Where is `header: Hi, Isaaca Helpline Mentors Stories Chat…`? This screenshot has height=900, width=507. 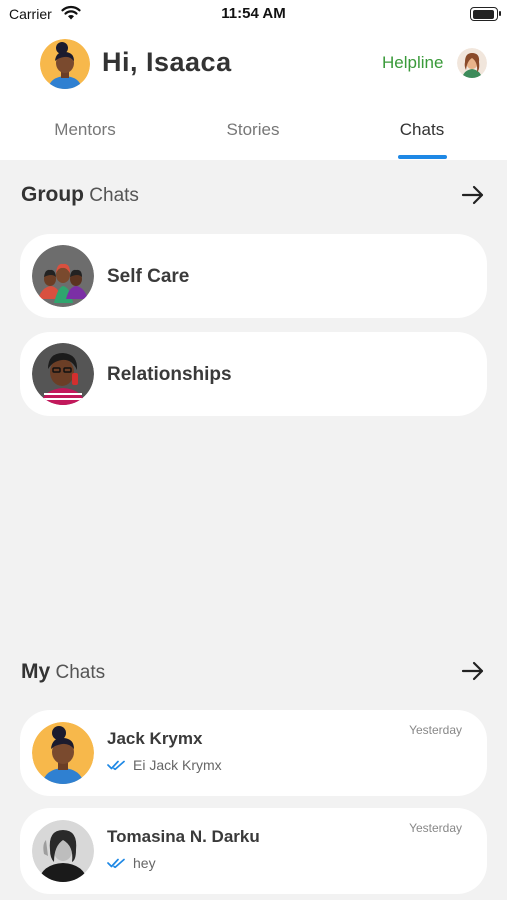 header: Hi, Isaaca Helpline Mentors Stories Chat… is located at coordinates (253, 95).